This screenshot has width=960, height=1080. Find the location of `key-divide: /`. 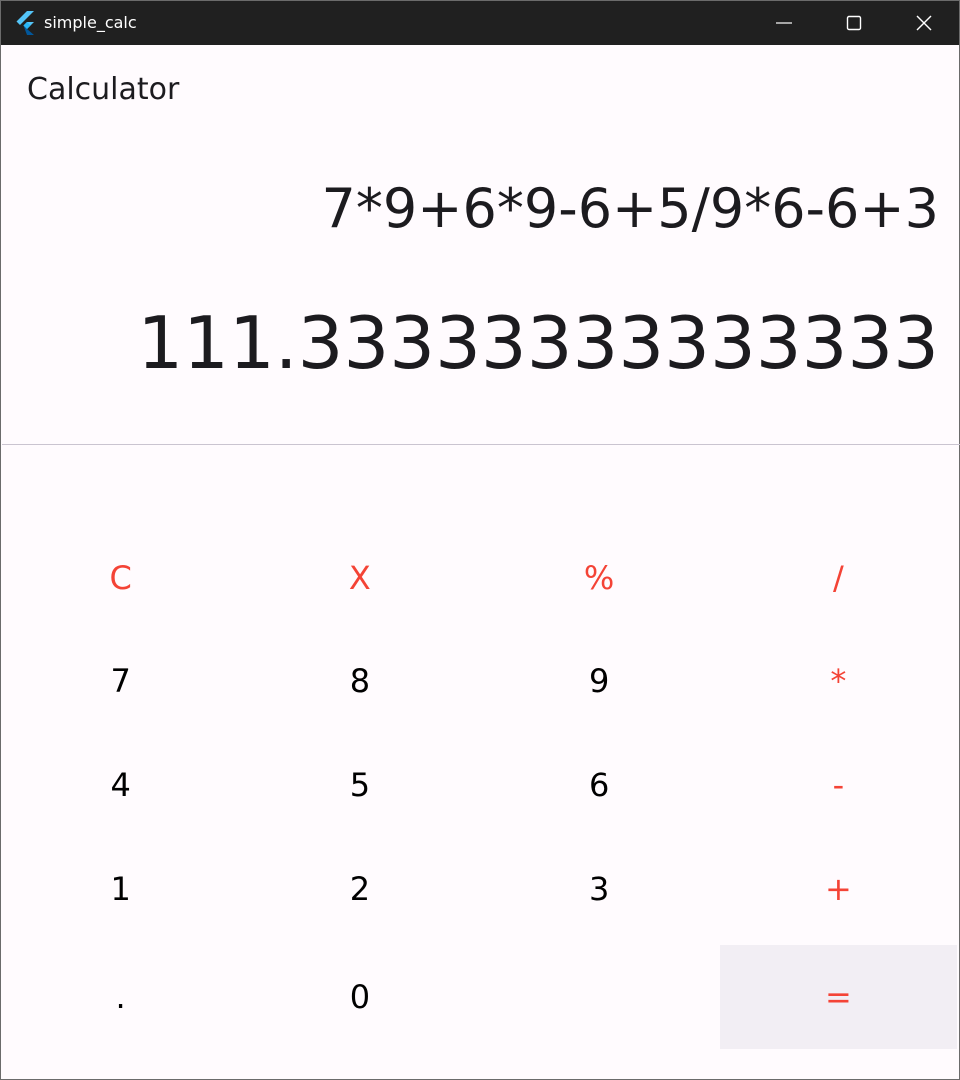

key-divide: / is located at coordinates (838, 578).